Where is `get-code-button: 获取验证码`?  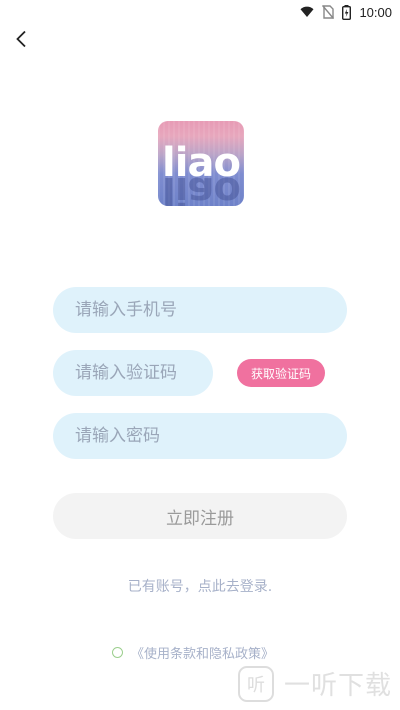 get-code-button: 获取验证码 is located at coordinates (281, 373).